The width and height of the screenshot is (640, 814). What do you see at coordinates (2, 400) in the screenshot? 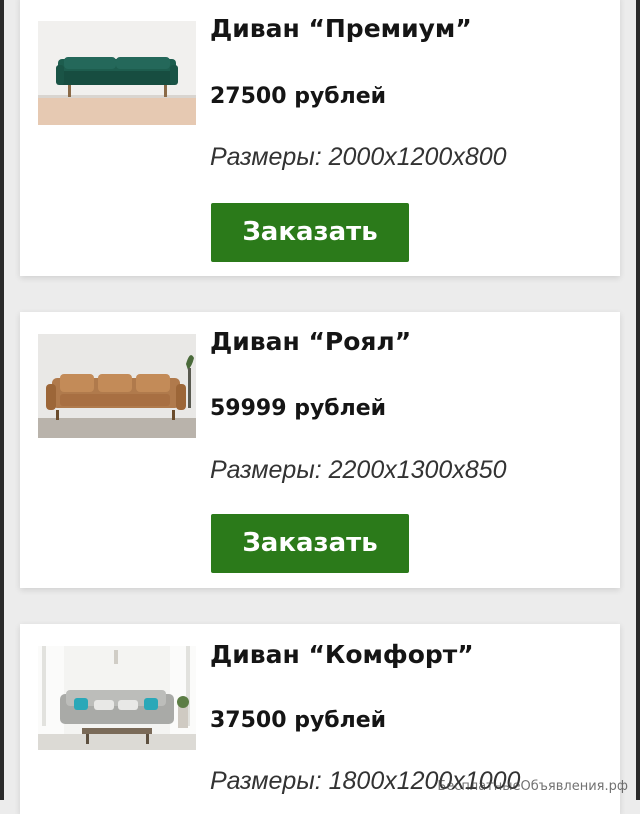
I see `frame-edge-left` at bounding box center [2, 400].